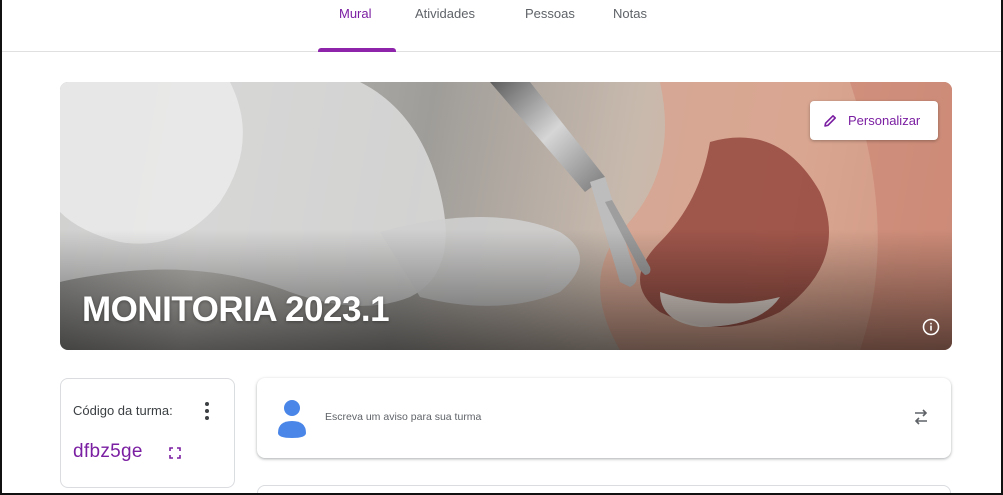 This screenshot has width=1003, height=495. I want to click on fullscreen-icon, so click(175, 453).